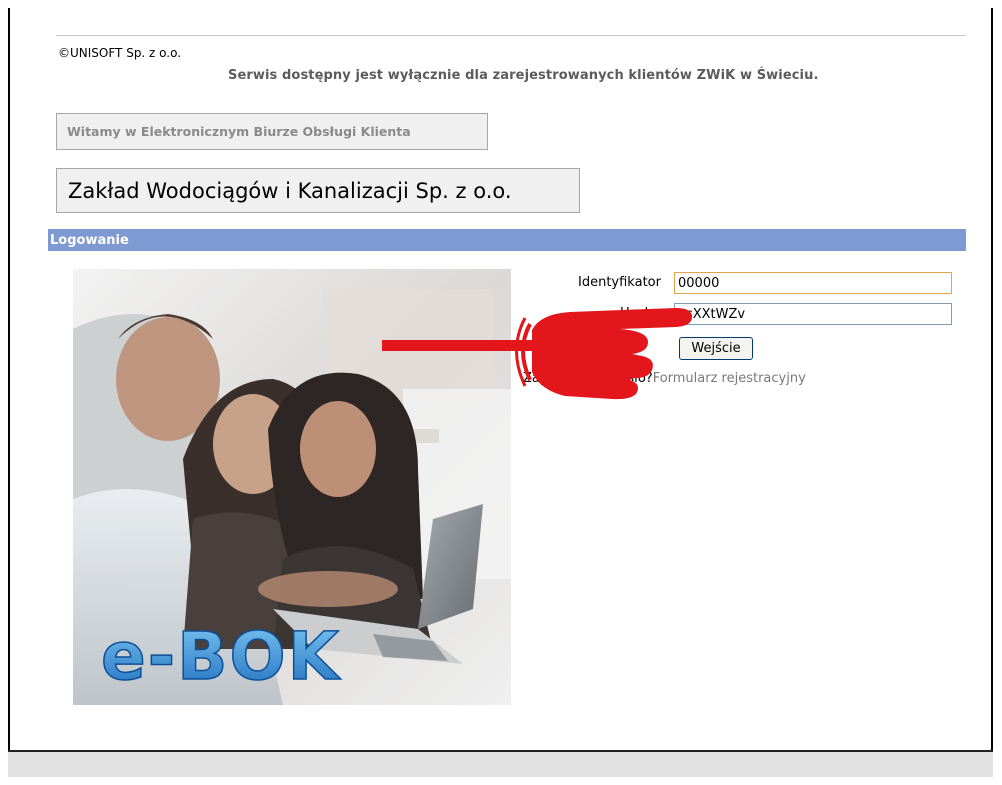 The width and height of the screenshot is (1002, 785). What do you see at coordinates (619, 282) in the screenshot?
I see `identifier-label: Identyfikator` at bounding box center [619, 282].